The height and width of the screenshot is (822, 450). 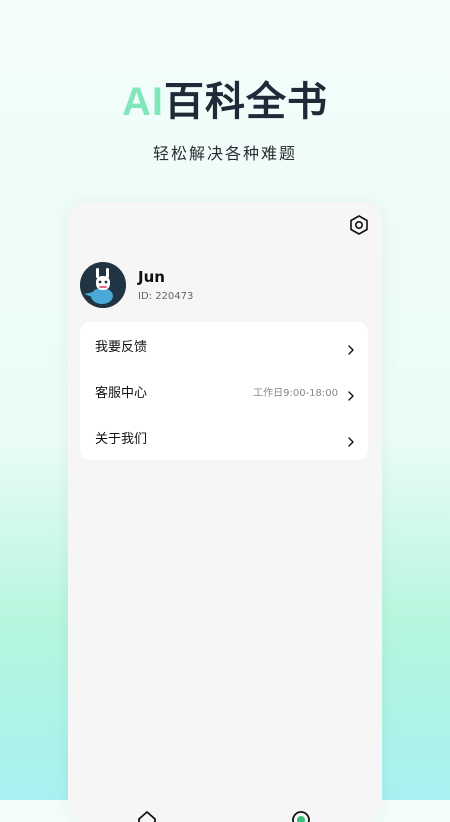 What do you see at coordinates (151, 277) in the screenshot?
I see `user-name: Jun` at bounding box center [151, 277].